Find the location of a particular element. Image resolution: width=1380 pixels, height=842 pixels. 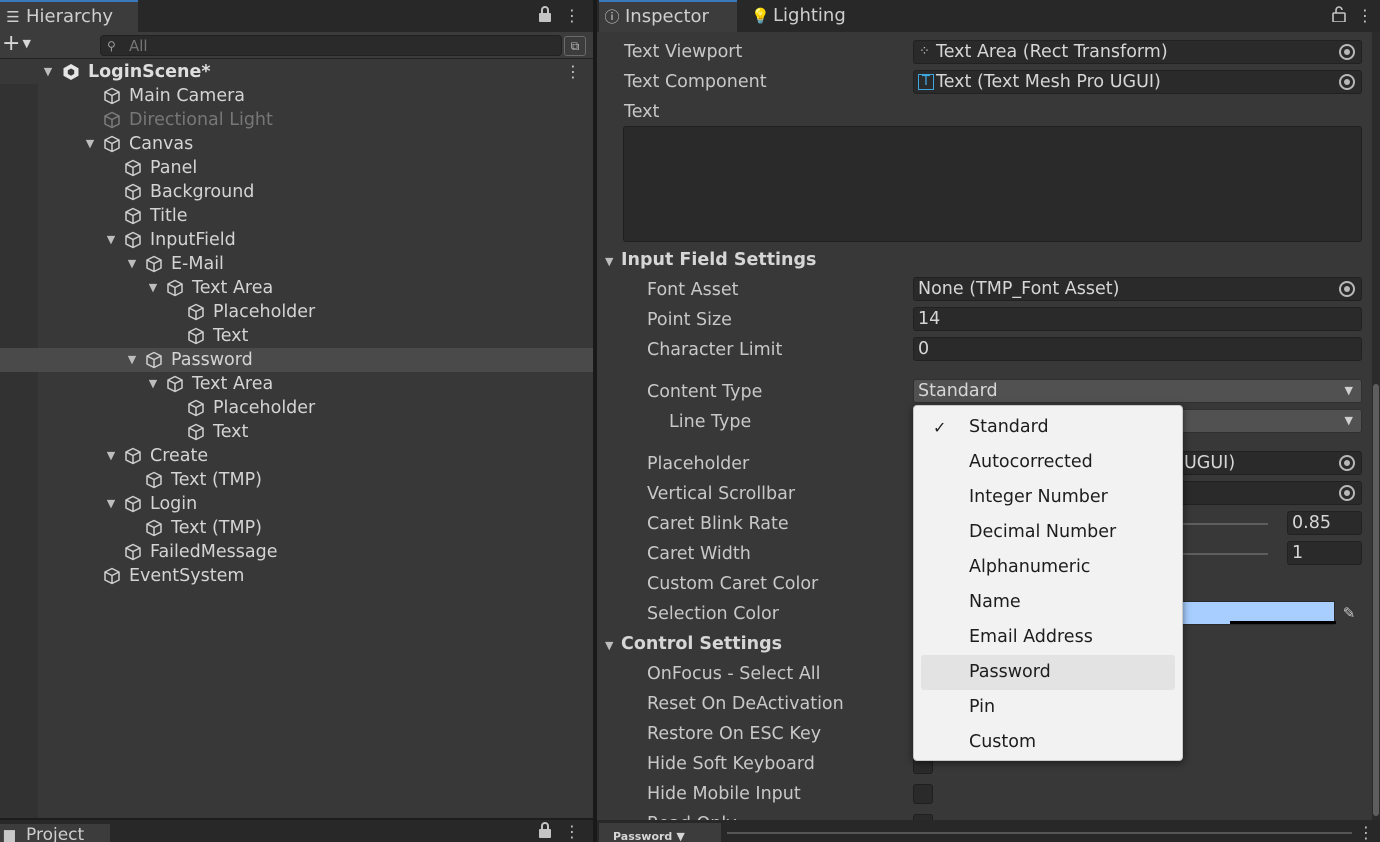

onfocus-select-all-label: OnFocus - Select All is located at coordinates (734, 674).